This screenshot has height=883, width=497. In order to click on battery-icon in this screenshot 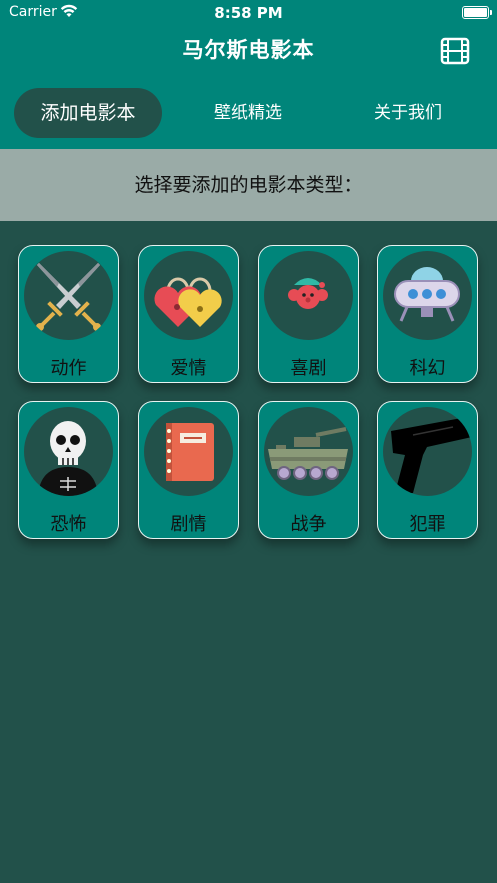, I will do `click(477, 12)`.